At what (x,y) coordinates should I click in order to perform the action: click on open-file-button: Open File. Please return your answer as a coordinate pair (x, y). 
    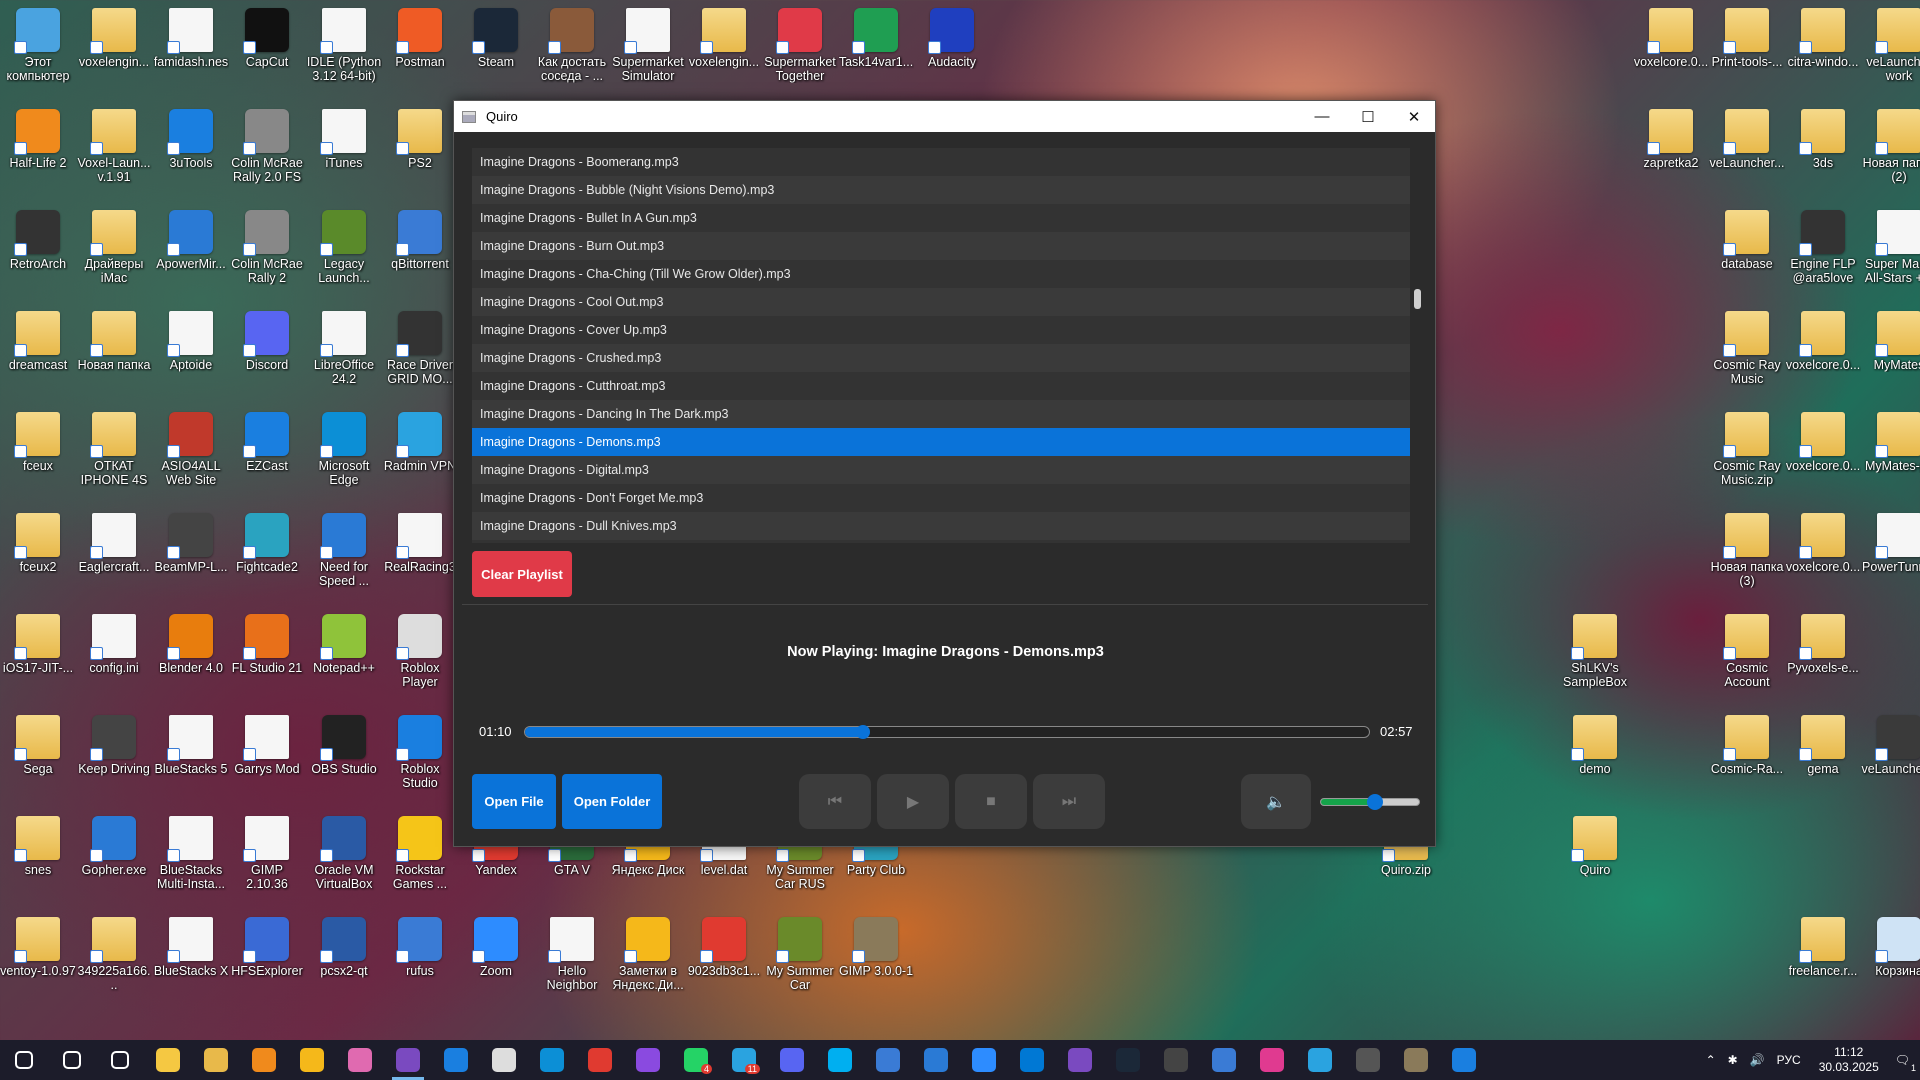
    Looking at the image, I should click on (514, 801).